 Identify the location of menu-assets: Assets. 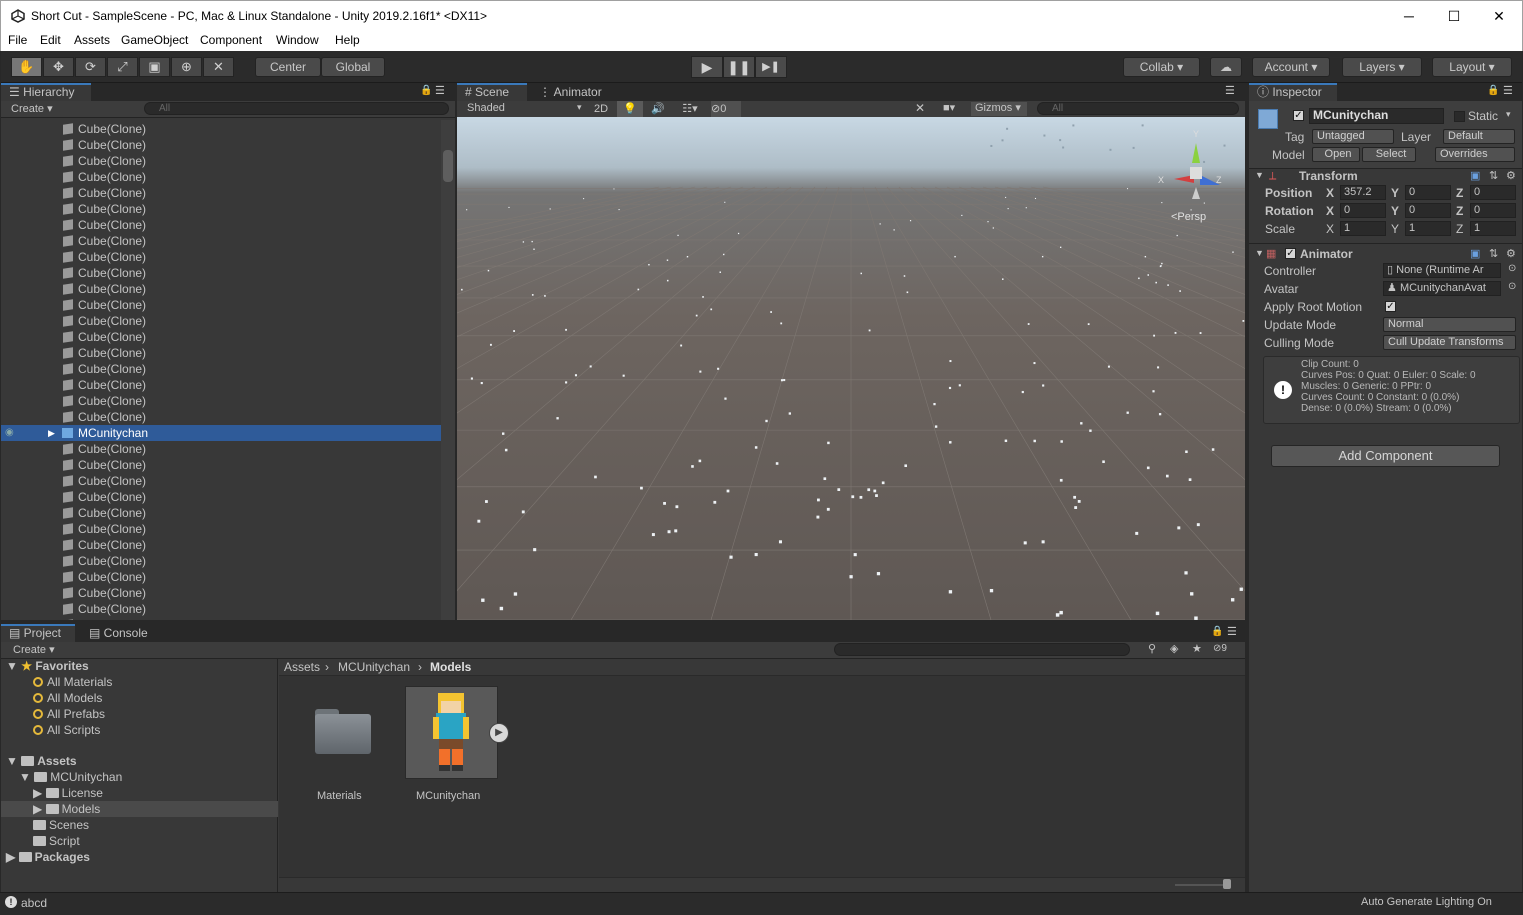
(92, 40).